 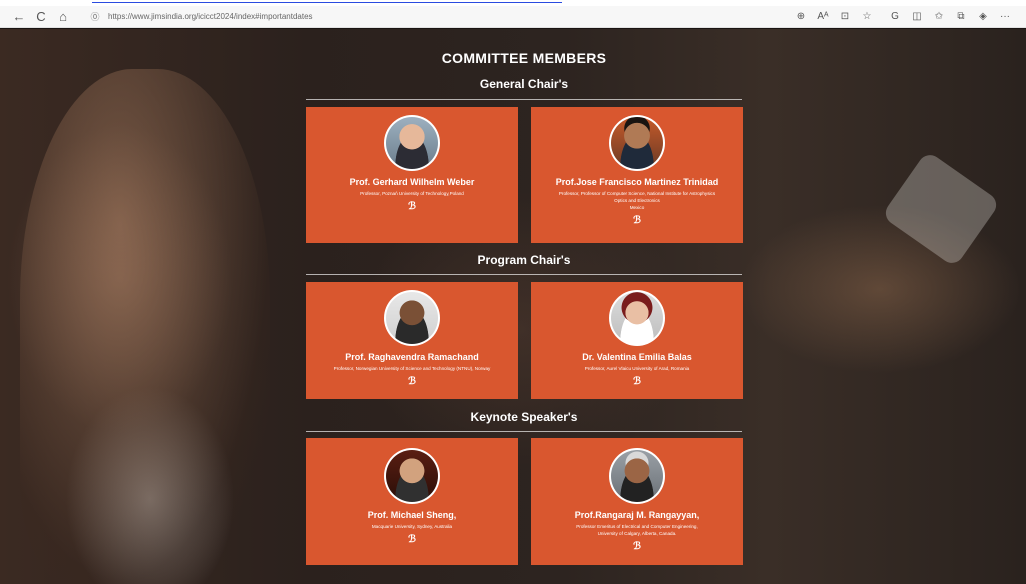 What do you see at coordinates (524, 58) in the screenshot?
I see `page-title: COMMITTEE MEMBERS` at bounding box center [524, 58].